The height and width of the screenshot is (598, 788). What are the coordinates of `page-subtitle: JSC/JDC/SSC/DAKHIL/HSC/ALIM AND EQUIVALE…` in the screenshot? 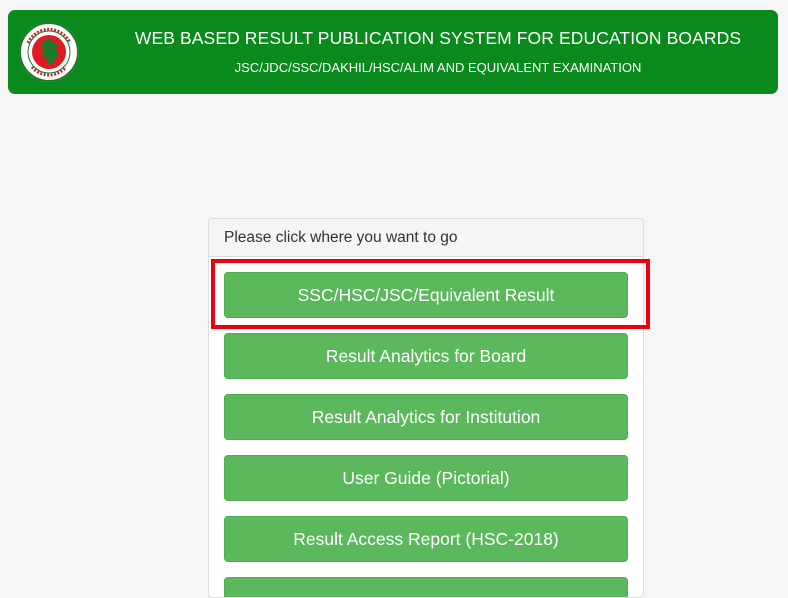 It's located at (438, 67).